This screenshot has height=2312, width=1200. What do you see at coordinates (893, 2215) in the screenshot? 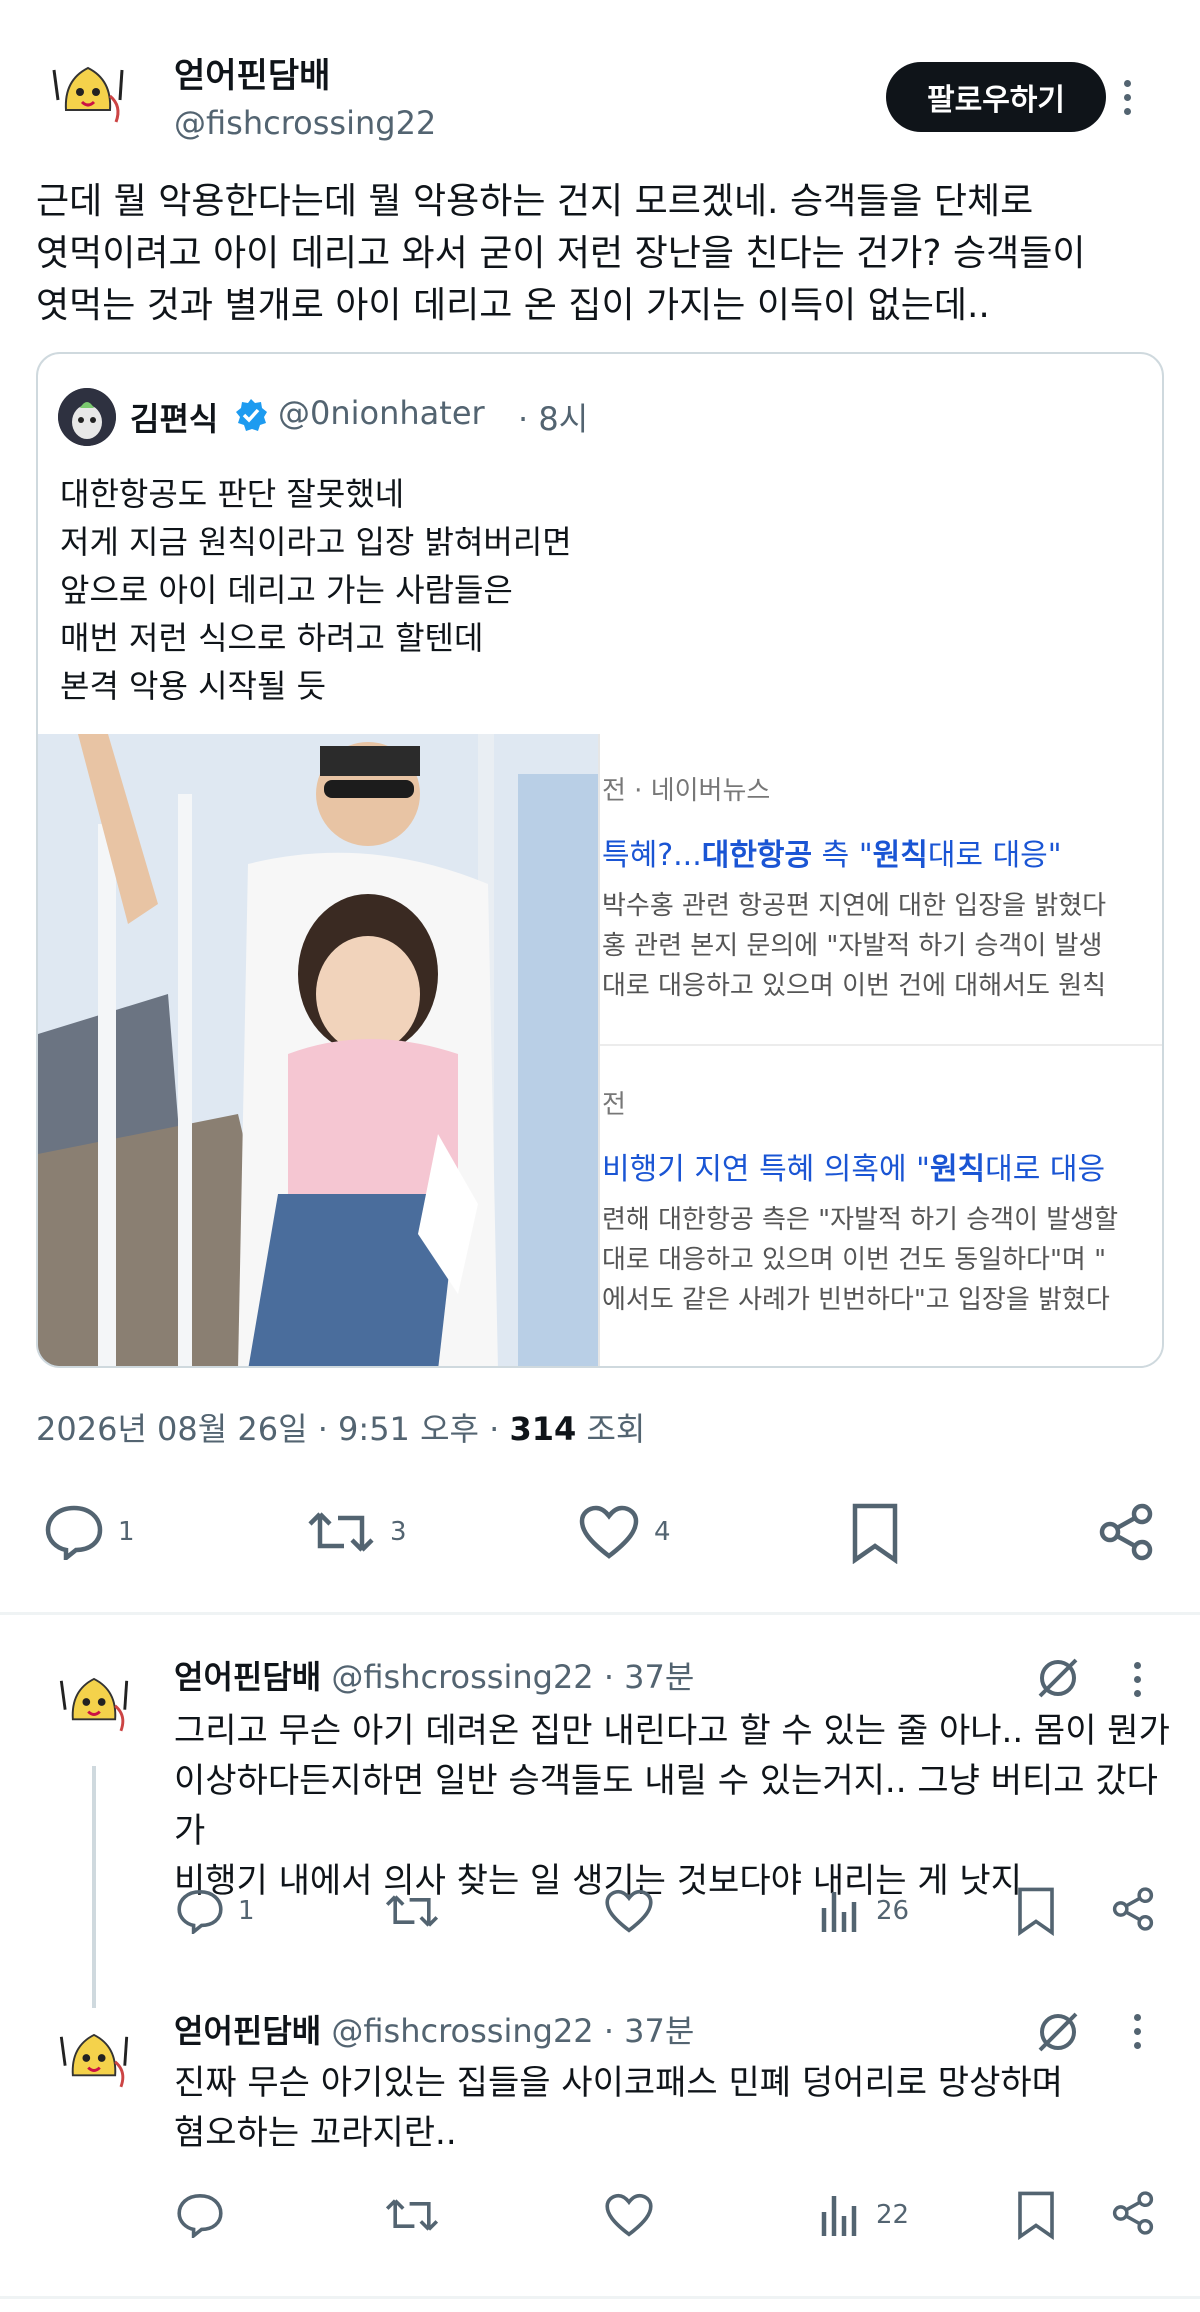
I see `reply-views-count: 22` at bounding box center [893, 2215].